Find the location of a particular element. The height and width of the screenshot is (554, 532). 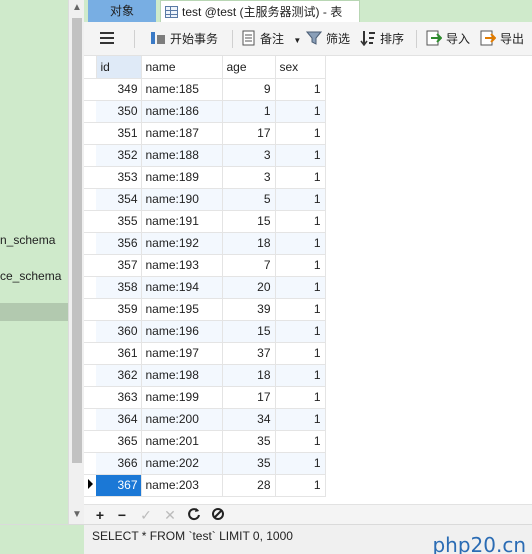

table-row: 354 name:190 5 1 is located at coordinates (205, 199).